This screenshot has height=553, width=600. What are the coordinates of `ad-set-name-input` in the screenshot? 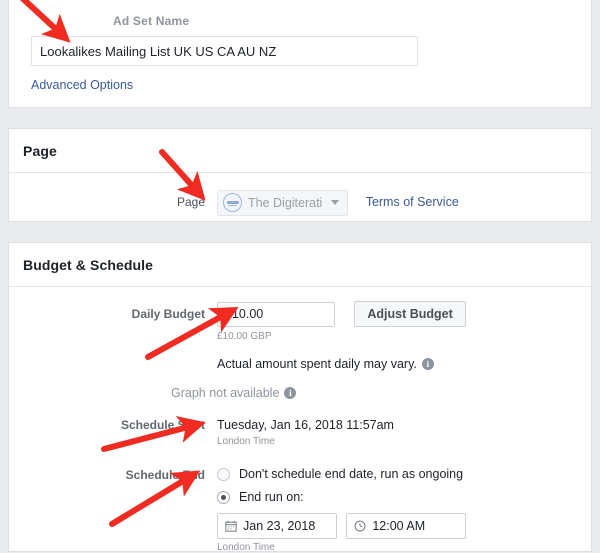 It's located at (224, 51).